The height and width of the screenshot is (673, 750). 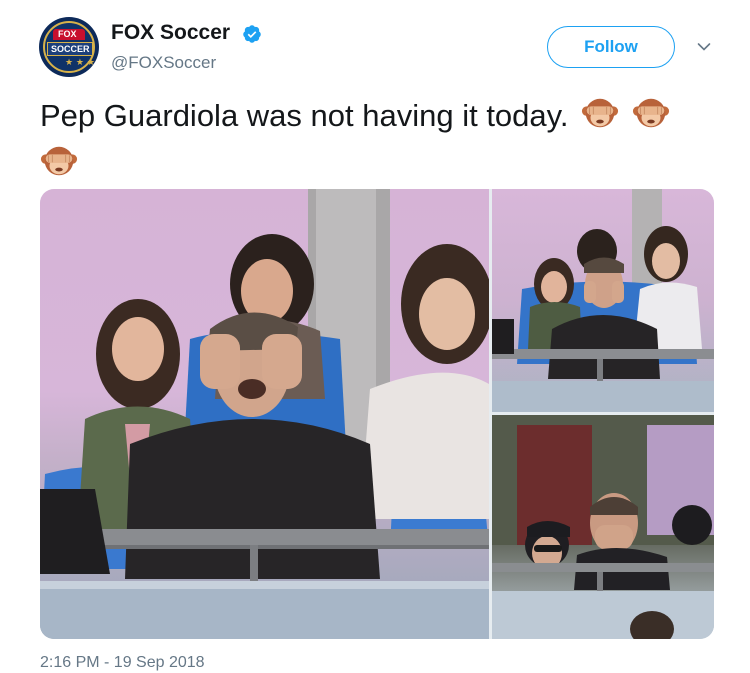 I want to click on tweet-photo-bottom-right, so click(x=603, y=527).